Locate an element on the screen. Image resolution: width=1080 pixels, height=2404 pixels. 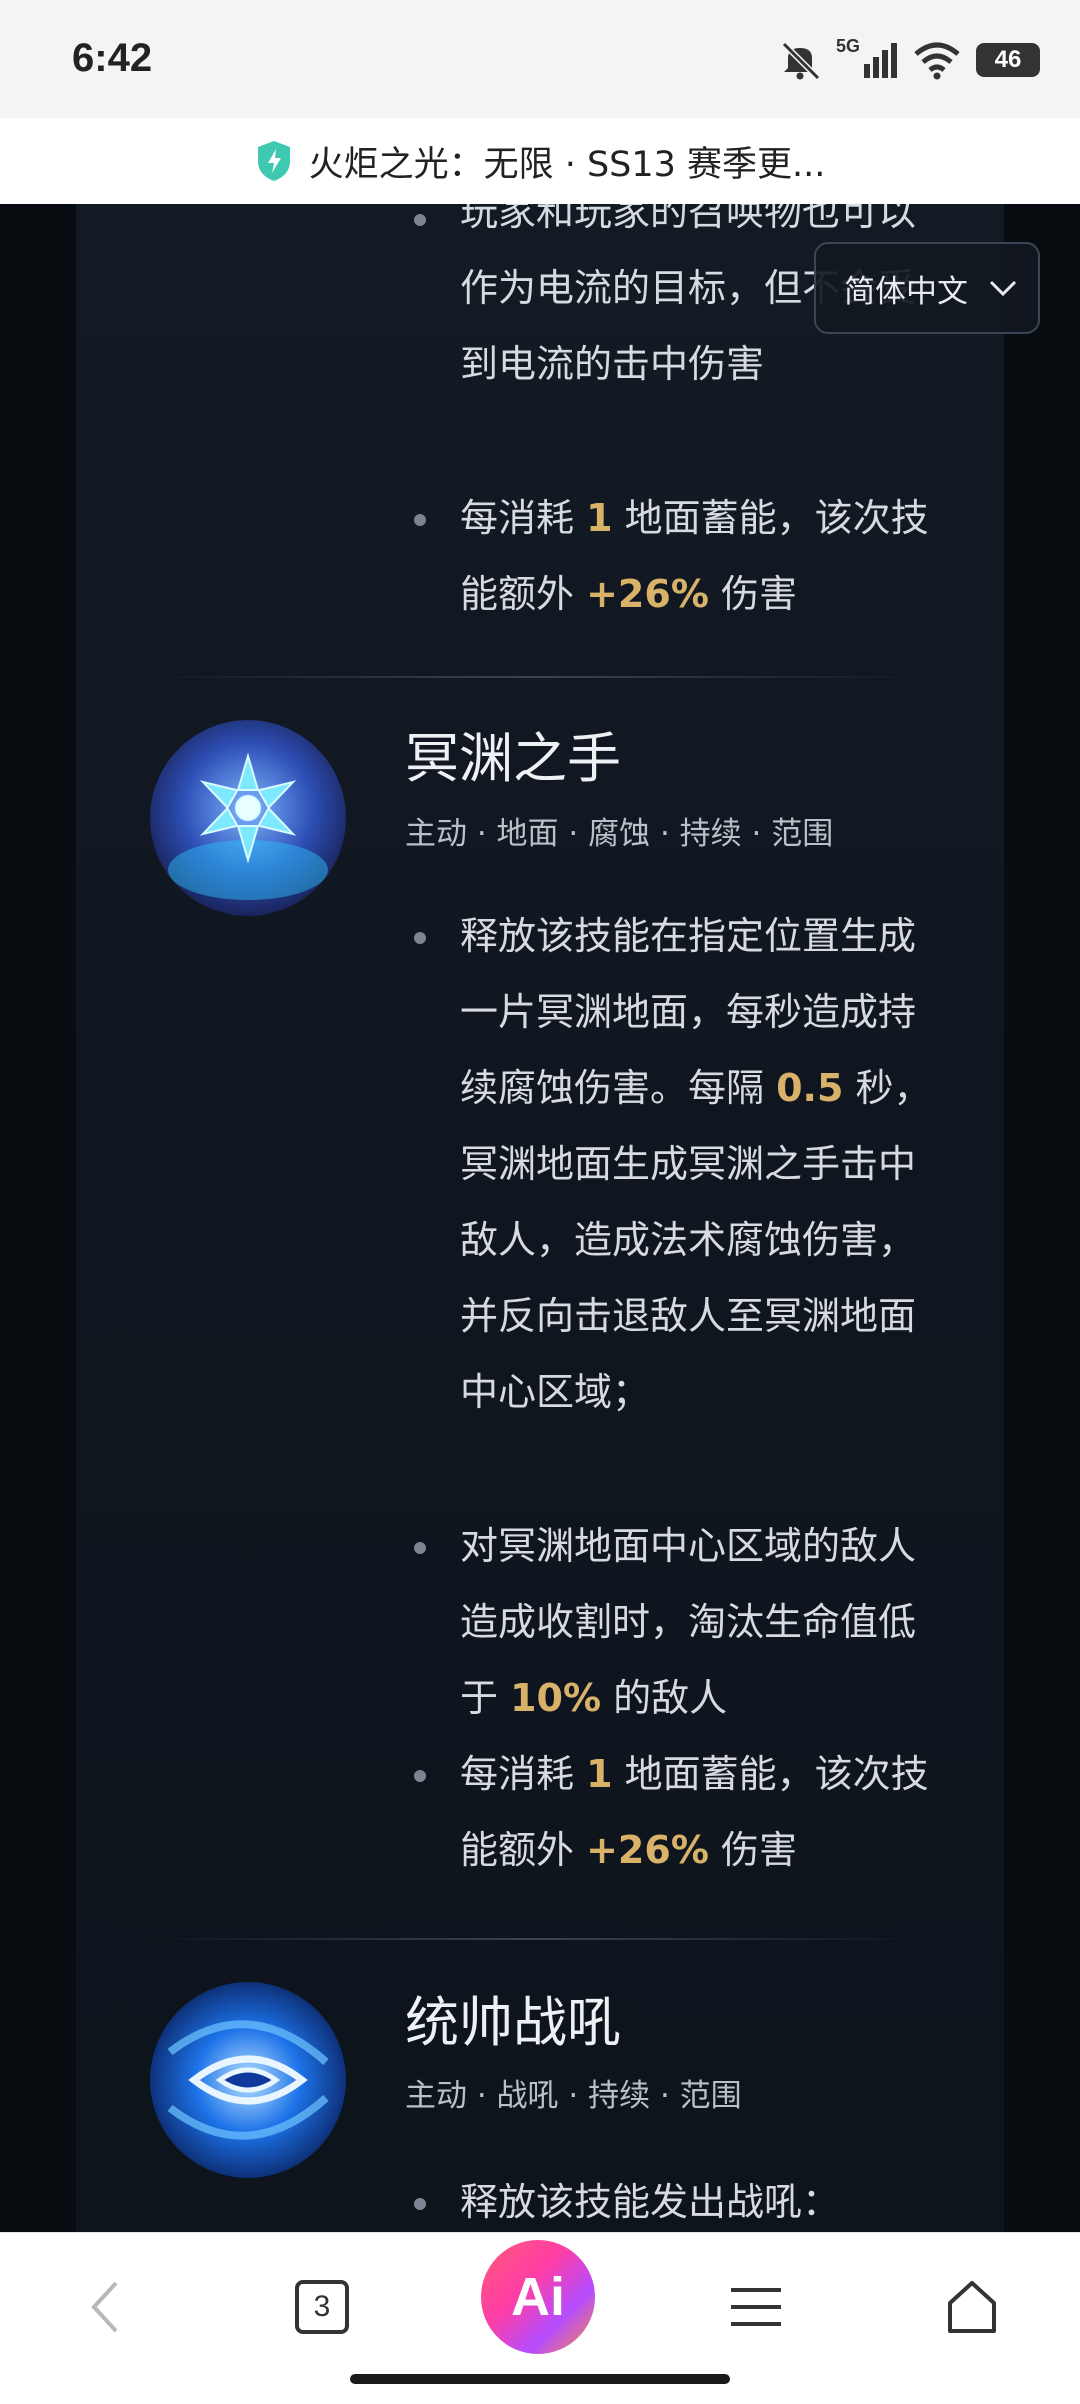
language-select-label: 简体中文 is located at coordinates (906, 291).